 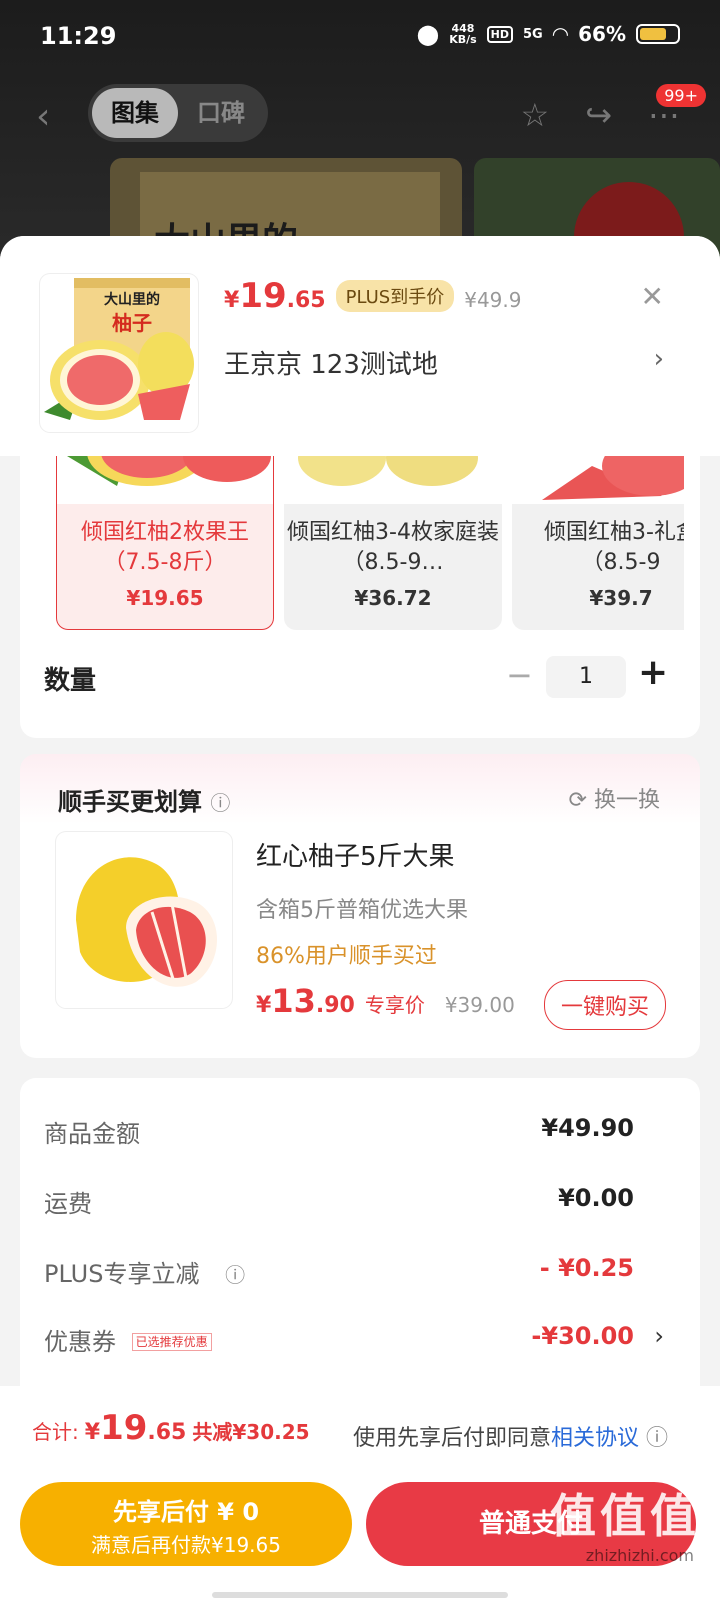 What do you see at coordinates (614, 547) in the screenshot?
I see `sku-name: 倾国红柚3-礼盒（8.5-9` at bounding box center [614, 547].